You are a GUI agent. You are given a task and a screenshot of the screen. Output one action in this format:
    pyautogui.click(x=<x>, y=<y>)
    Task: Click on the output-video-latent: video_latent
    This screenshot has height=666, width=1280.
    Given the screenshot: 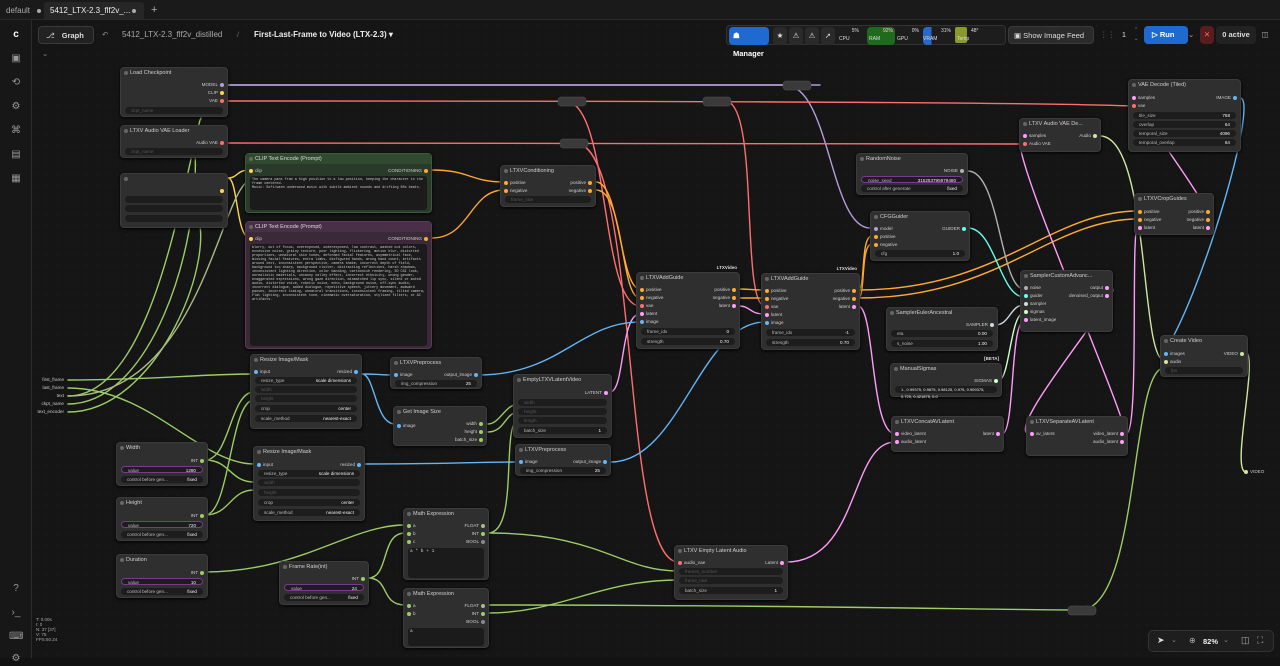 What is the action you would take?
    pyautogui.click(x=1108, y=433)
    